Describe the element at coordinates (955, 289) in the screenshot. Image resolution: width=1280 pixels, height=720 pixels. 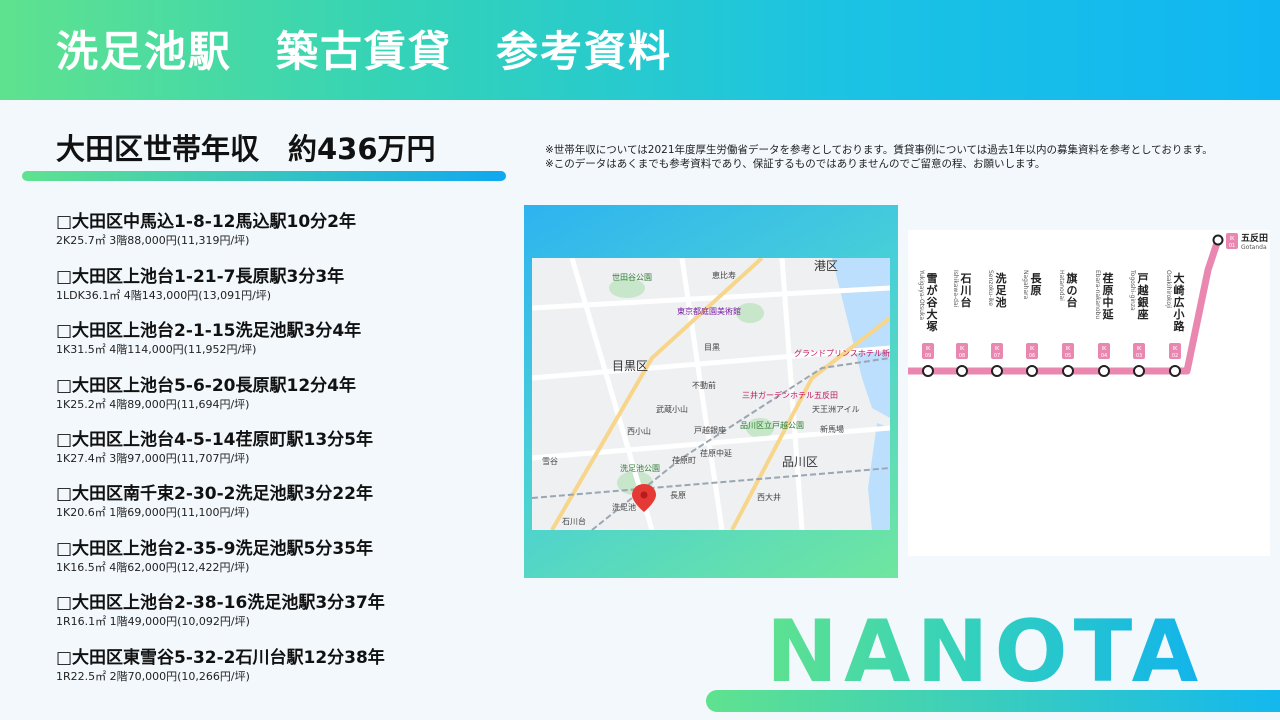
I see `station-roman: Ishikawa-dai` at that location.